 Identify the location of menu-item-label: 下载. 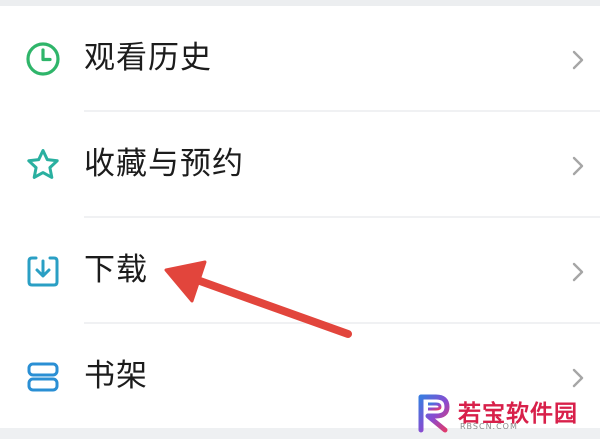
(116, 270).